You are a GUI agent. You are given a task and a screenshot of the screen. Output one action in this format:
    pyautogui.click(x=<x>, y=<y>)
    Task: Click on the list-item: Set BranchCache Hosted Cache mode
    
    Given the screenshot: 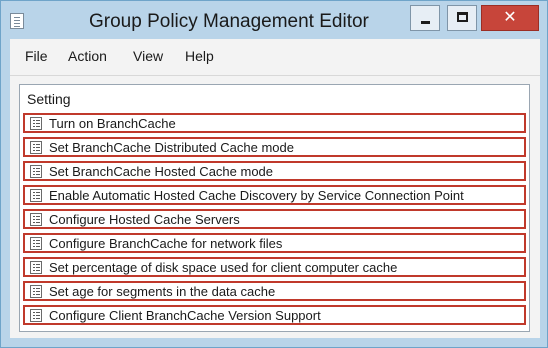 What is the action you would take?
    pyautogui.click(x=274, y=171)
    